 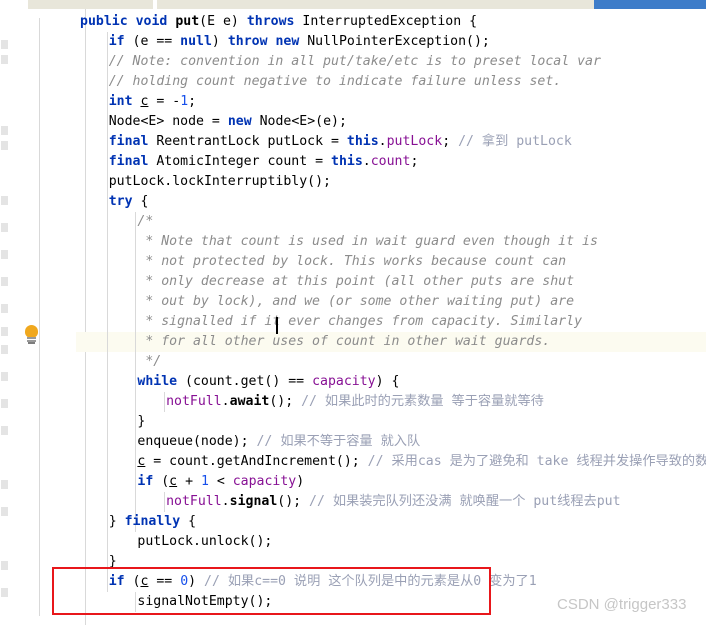 I want to click on code-line: } finally {, so click(x=152, y=522).